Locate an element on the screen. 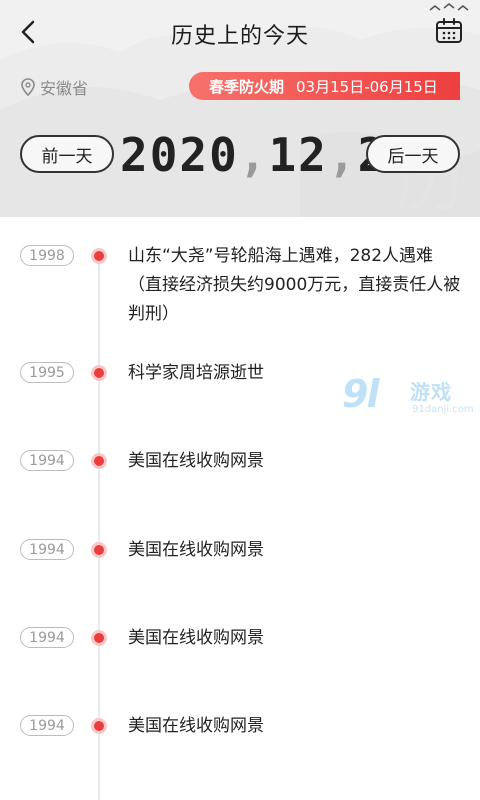 This screenshot has width=480, height=800. watermark-brand: 游戏 is located at coordinates (431, 392).